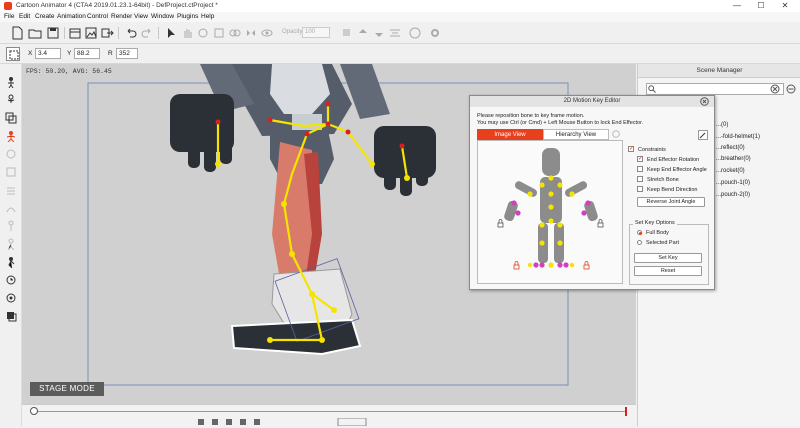 This screenshot has height=428, width=800. Describe the element at coordinates (395, 33) in the screenshot. I see `align-icon` at that location.